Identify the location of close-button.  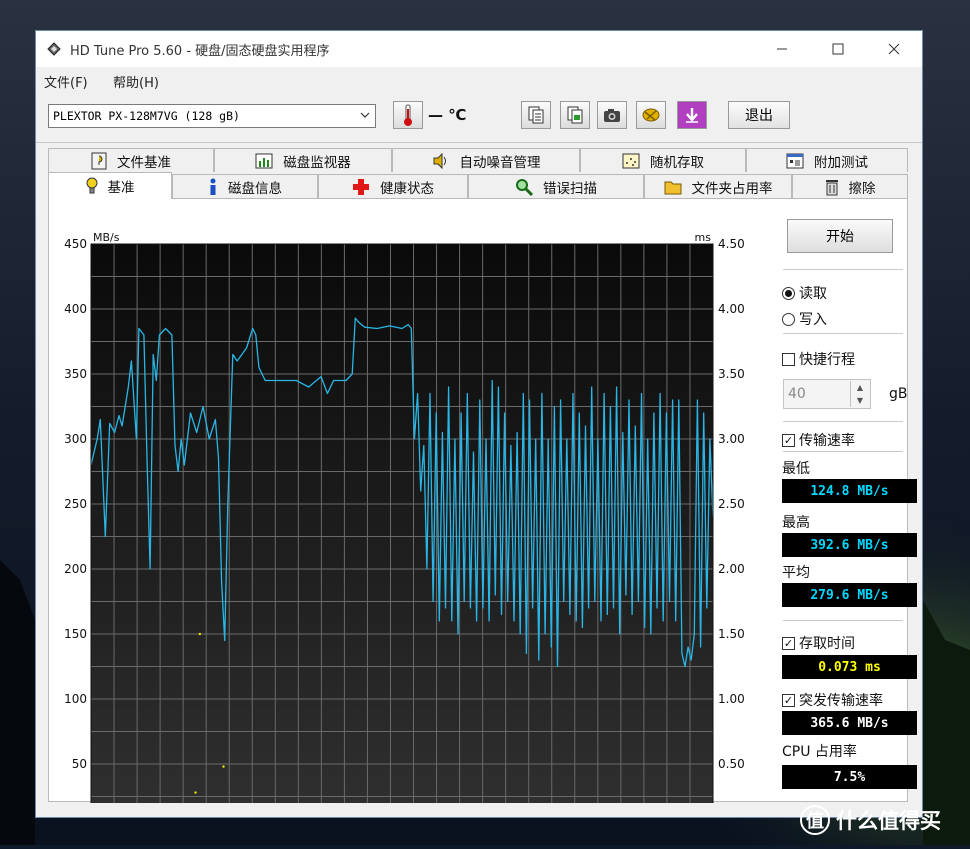
(894, 49).